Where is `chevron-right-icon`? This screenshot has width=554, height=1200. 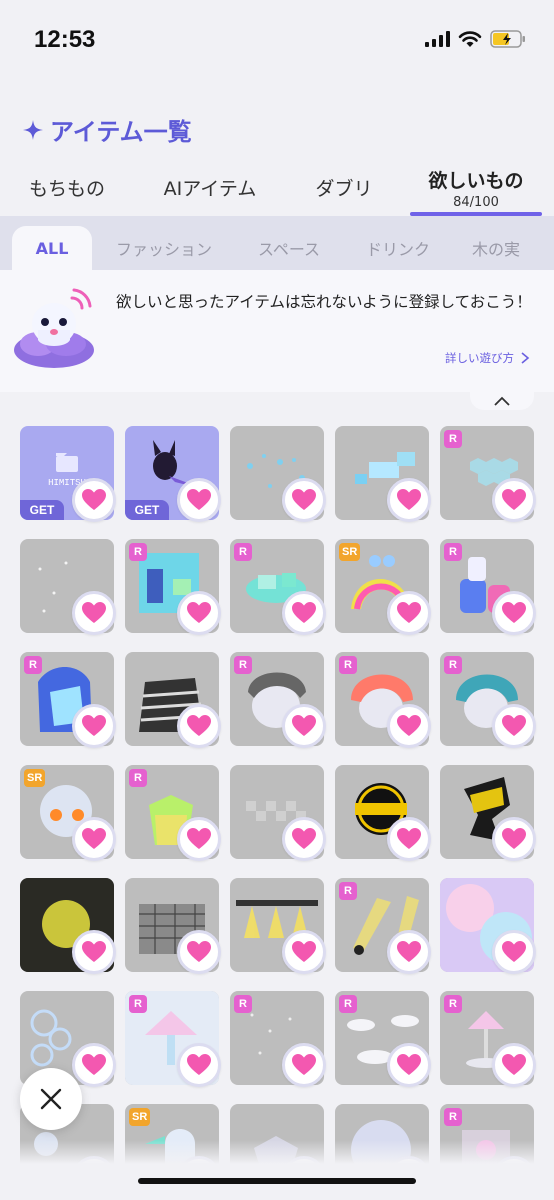
chevron-right-icon is located at coordinates (525, 358).